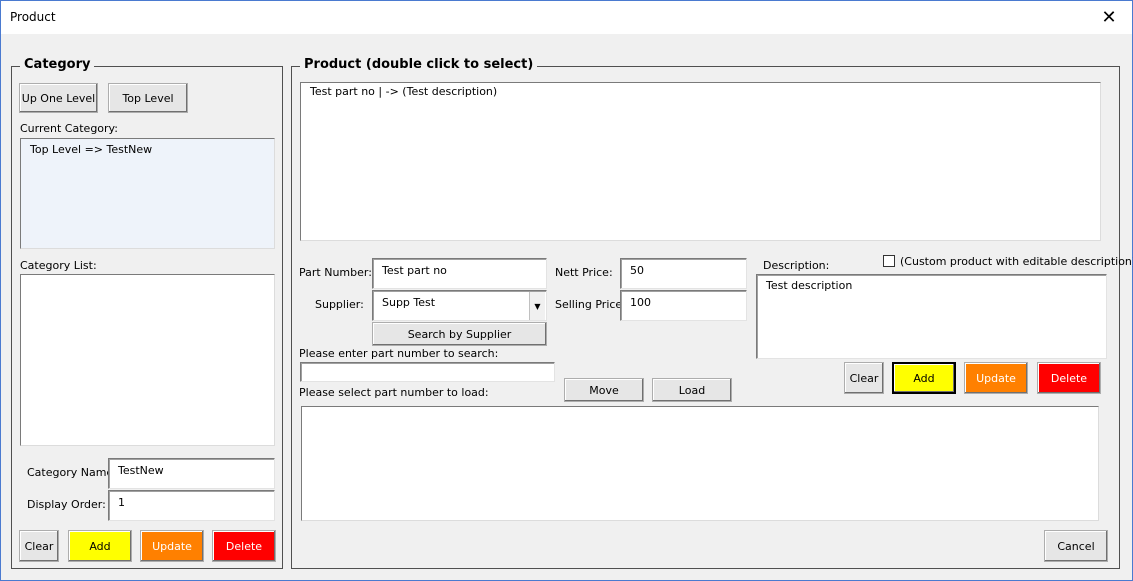  Describe the element at coordinates (996, 378) in the screenshot. I see `product-update-button: Update` at that location.